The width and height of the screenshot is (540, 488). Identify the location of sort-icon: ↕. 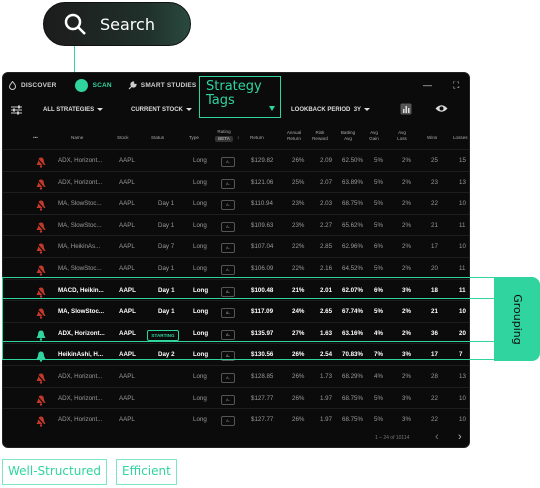
(238, 138).